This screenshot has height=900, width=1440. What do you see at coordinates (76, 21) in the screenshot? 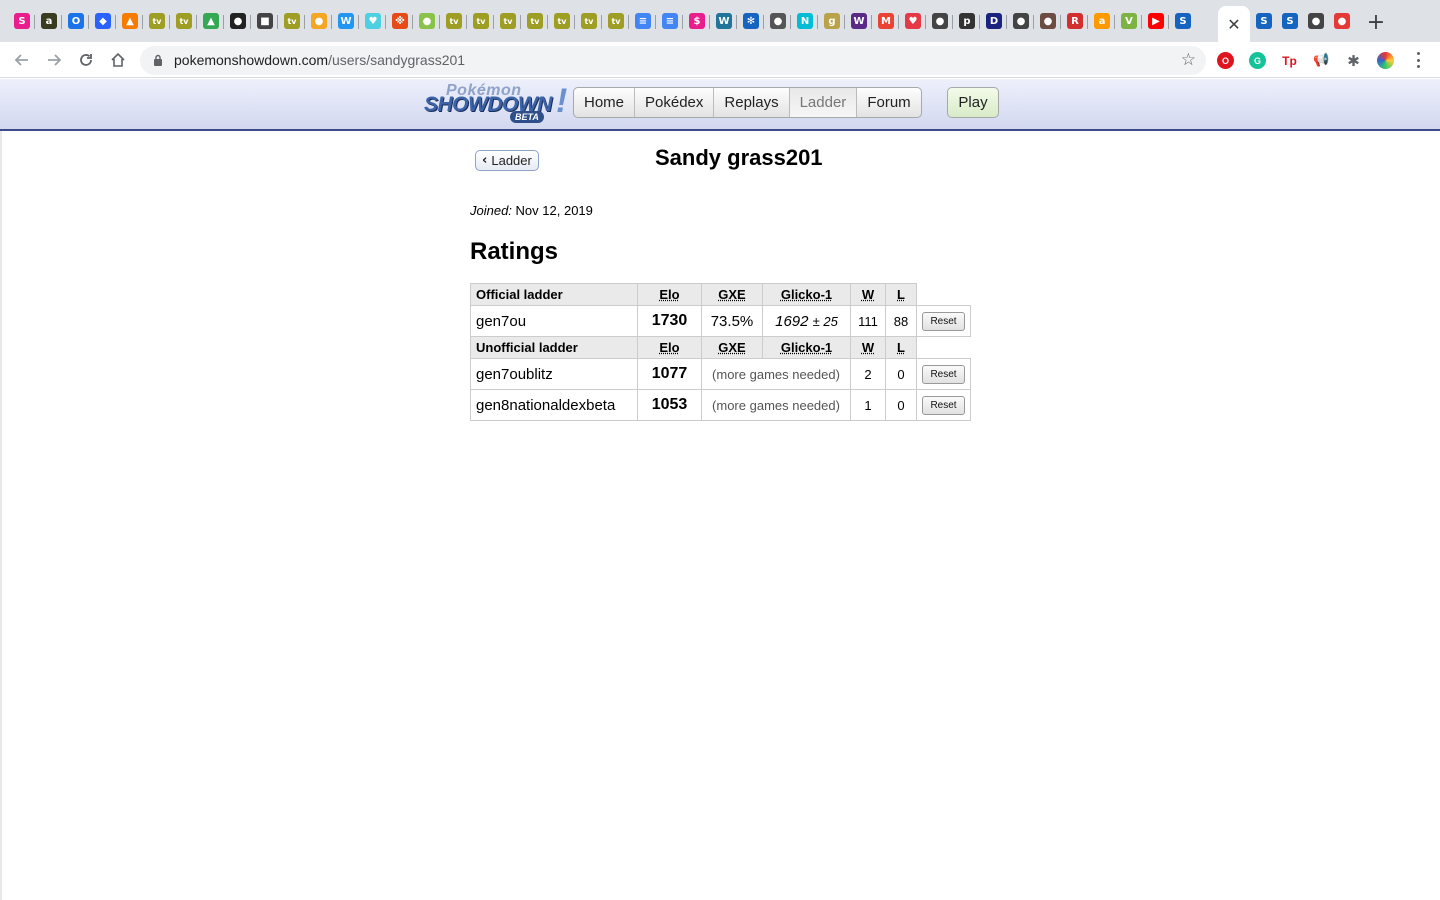
I see `pinned-tab-favicon: O` at bounding box center [76, 21].